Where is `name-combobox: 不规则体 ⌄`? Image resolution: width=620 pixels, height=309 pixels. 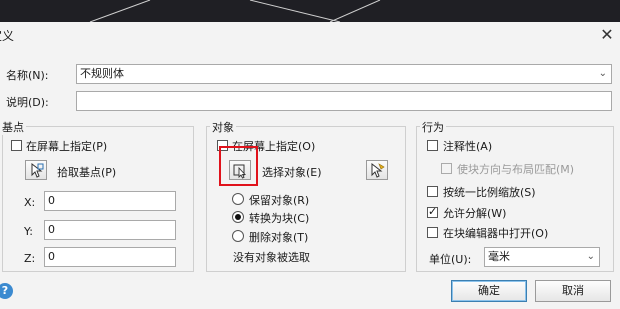
name-combobox: 不规则体 ⌄ is located at coordinates (344, 74).